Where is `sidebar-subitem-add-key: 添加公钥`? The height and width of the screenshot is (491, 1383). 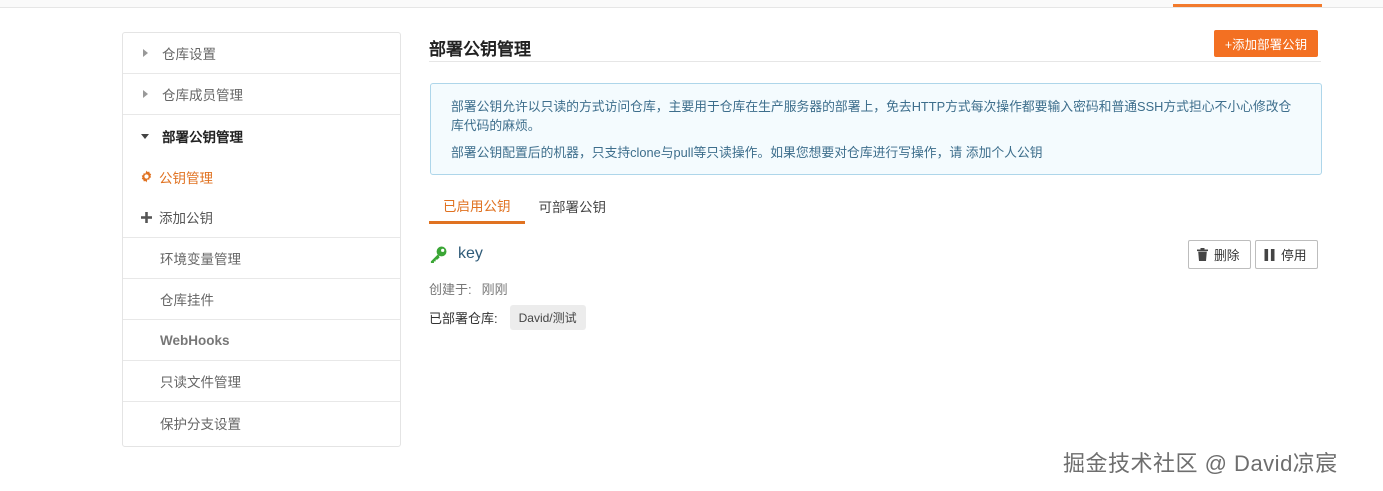 sidebar-subitem-add-key: 添加公钥 is located at coordinates (261, 217).